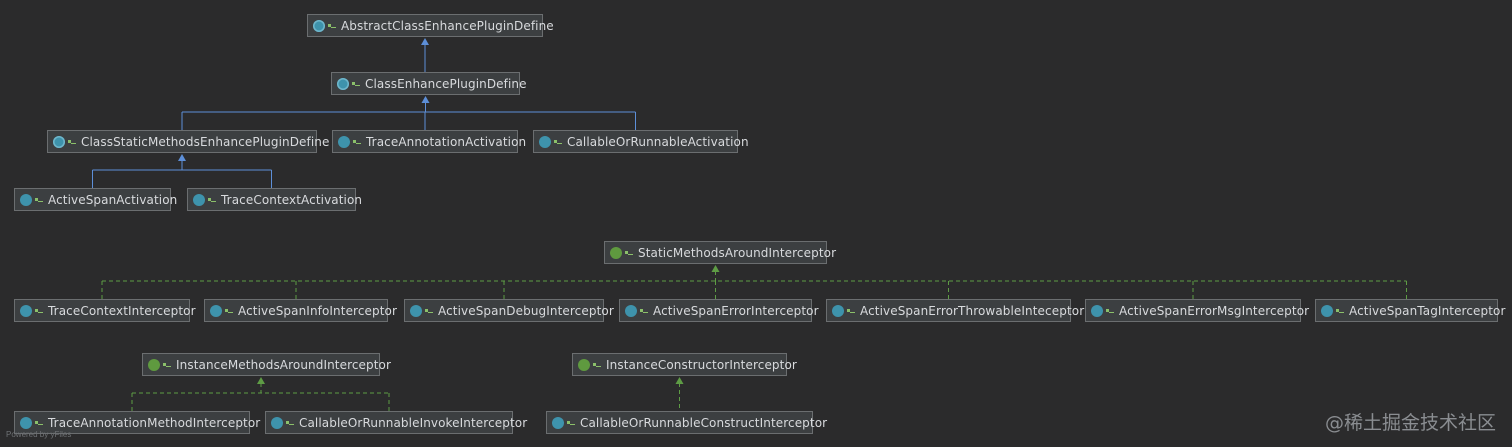 Image resolution: width=1512 pixels, height=447 pixels. I want to click on node-instance-constructor-interceptor: InstanceConstructorInterceptor, so click(684, 364).